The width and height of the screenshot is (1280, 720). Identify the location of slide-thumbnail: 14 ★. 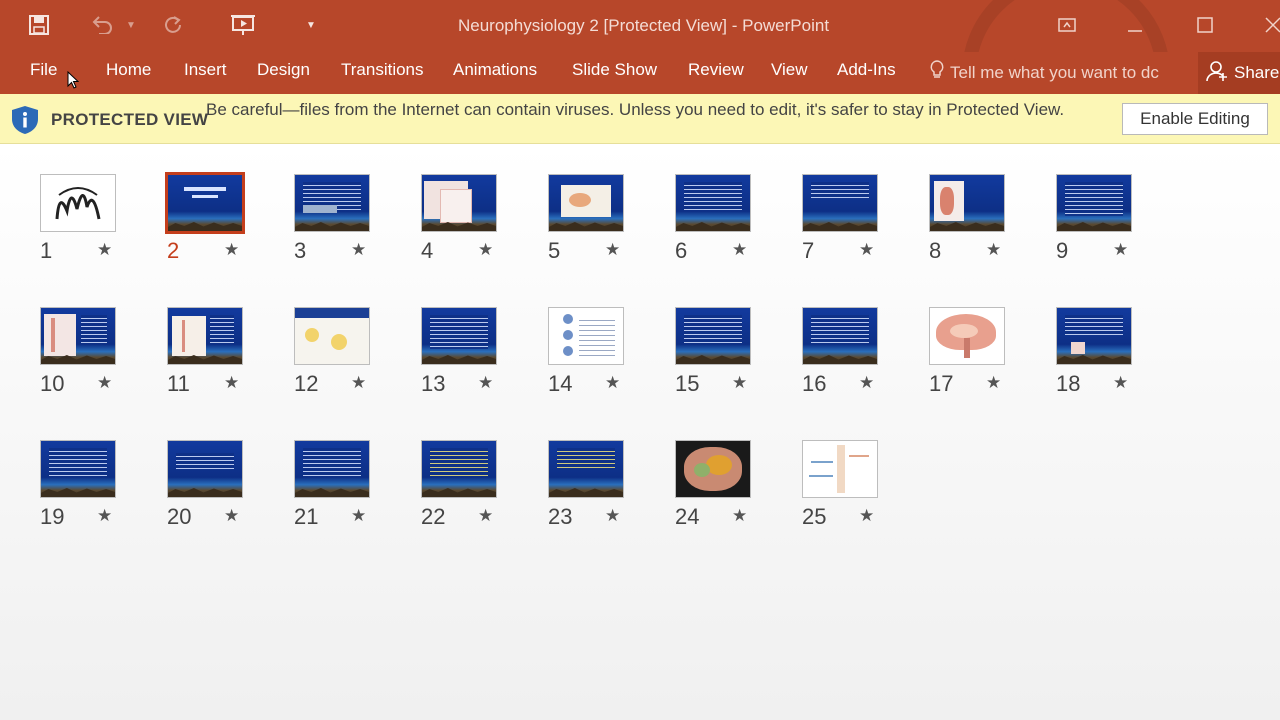
(612, 362).